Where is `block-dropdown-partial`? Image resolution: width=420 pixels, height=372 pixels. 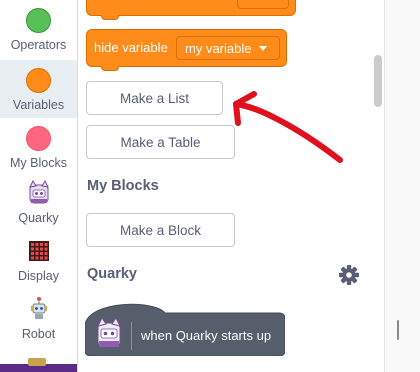
block-dropdown-partial is located at coordinates (263, 4).